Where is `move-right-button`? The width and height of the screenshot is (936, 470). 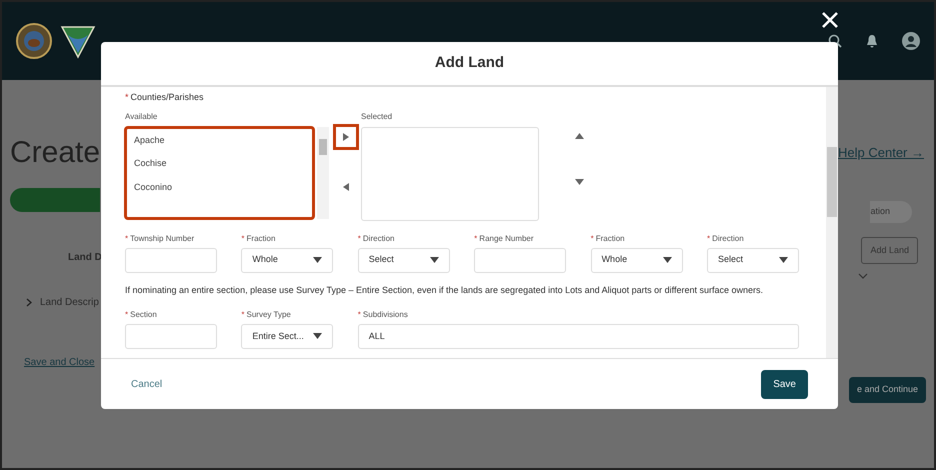
move-right-button is located at coordinates (346, 136).